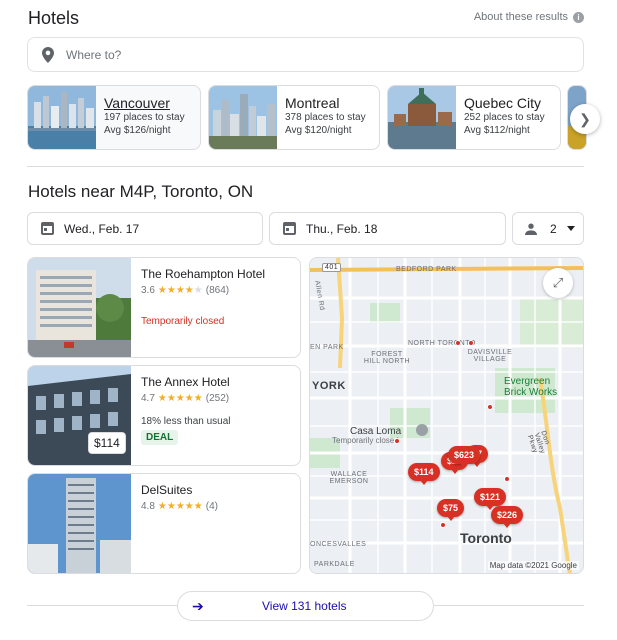 The image size is (617, 640). What do you see at coordinates (422, 117) in the screenshot?
I see `quebec-city-photo` at bounding box center [422, 117].